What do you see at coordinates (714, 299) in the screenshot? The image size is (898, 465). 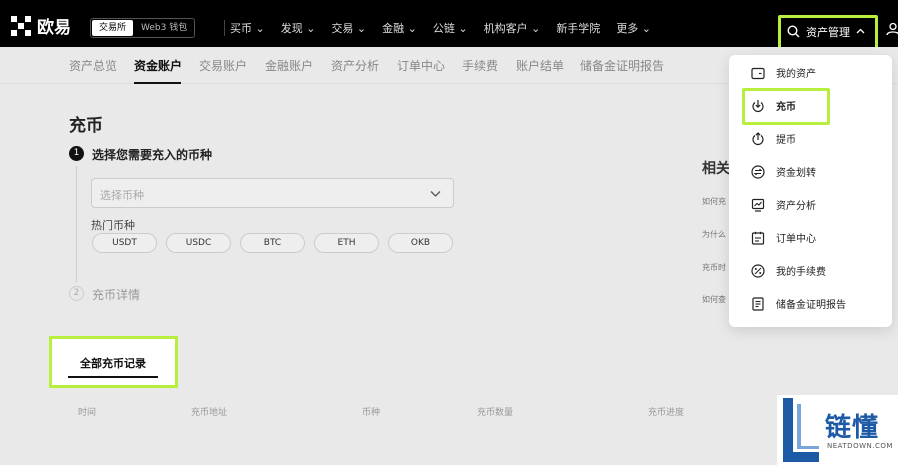 I see `faq-link-4: 如何查` at bounding box center [714, 299].